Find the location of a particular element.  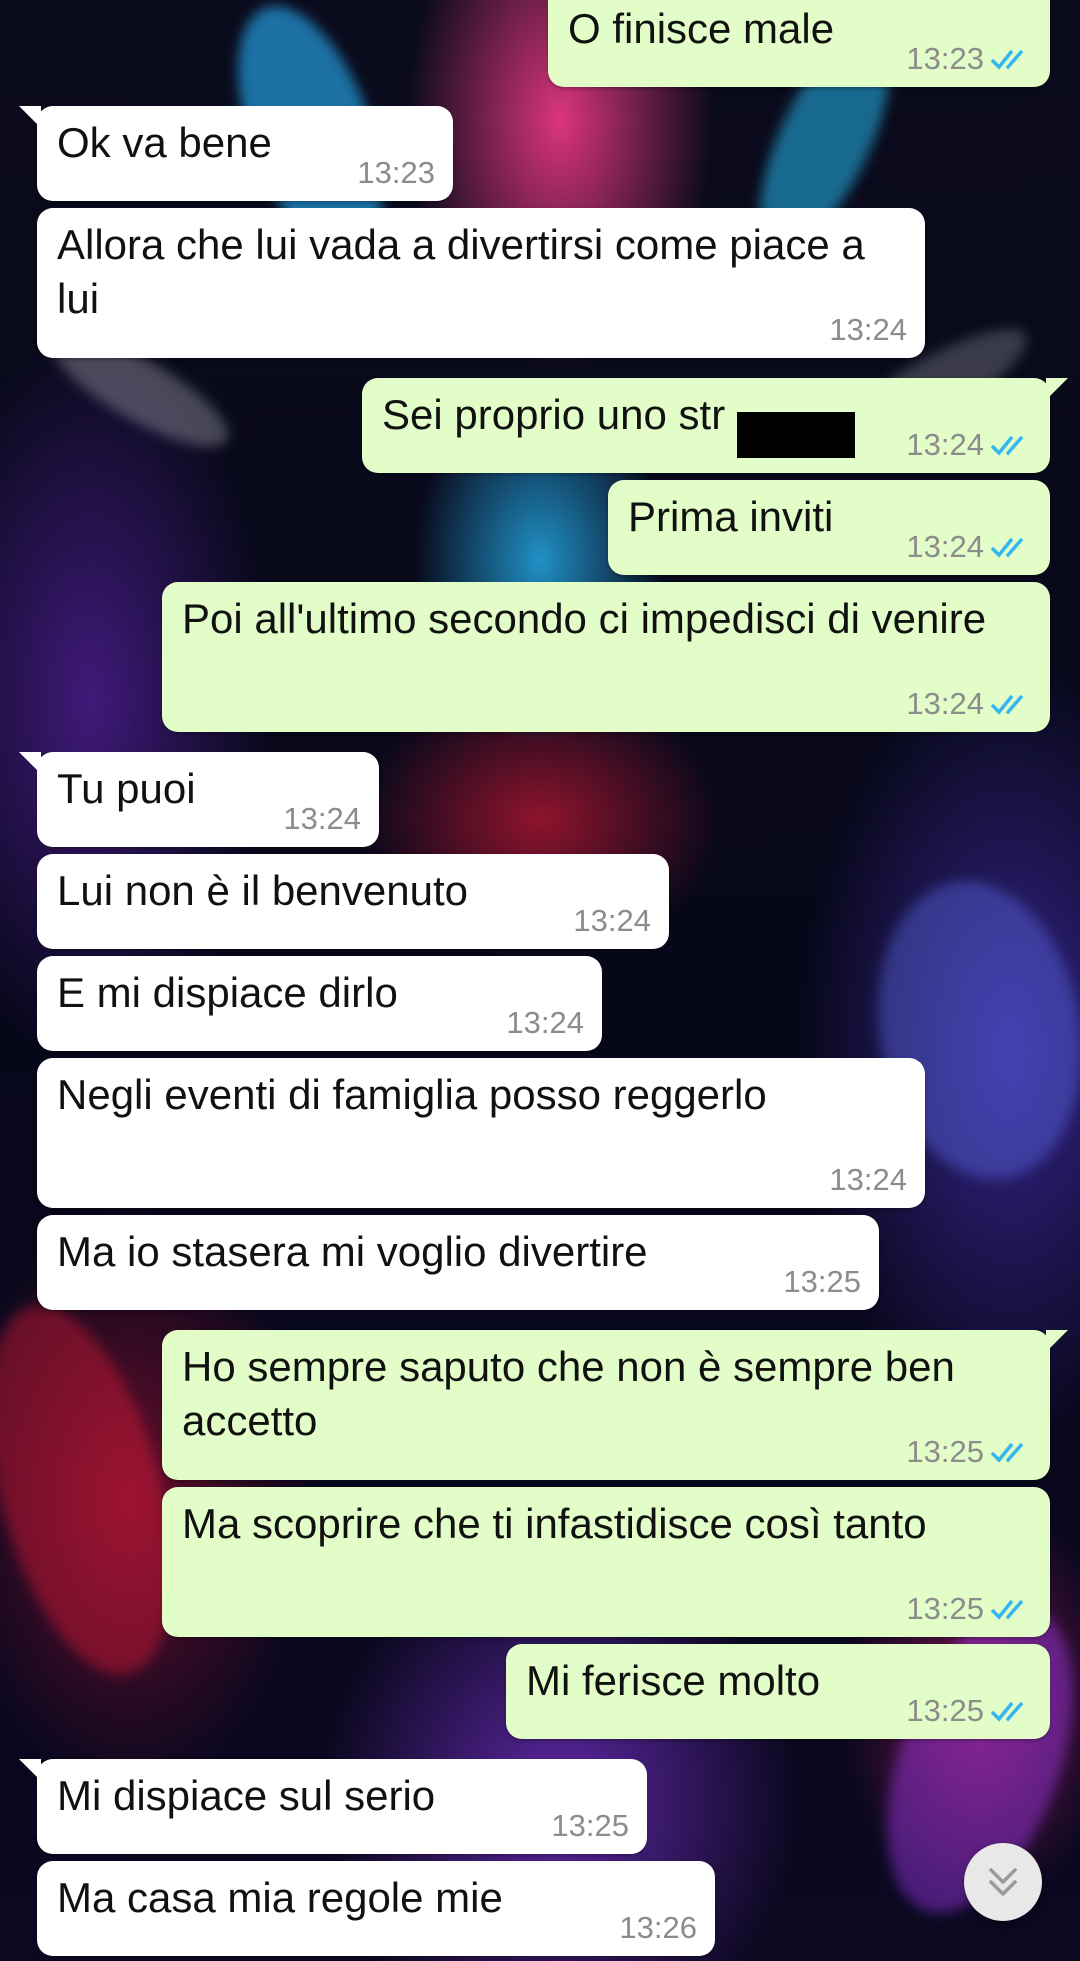

message-text: Negli eventi di famiglia posso reggerlo is located at coordinates (412, 1094).